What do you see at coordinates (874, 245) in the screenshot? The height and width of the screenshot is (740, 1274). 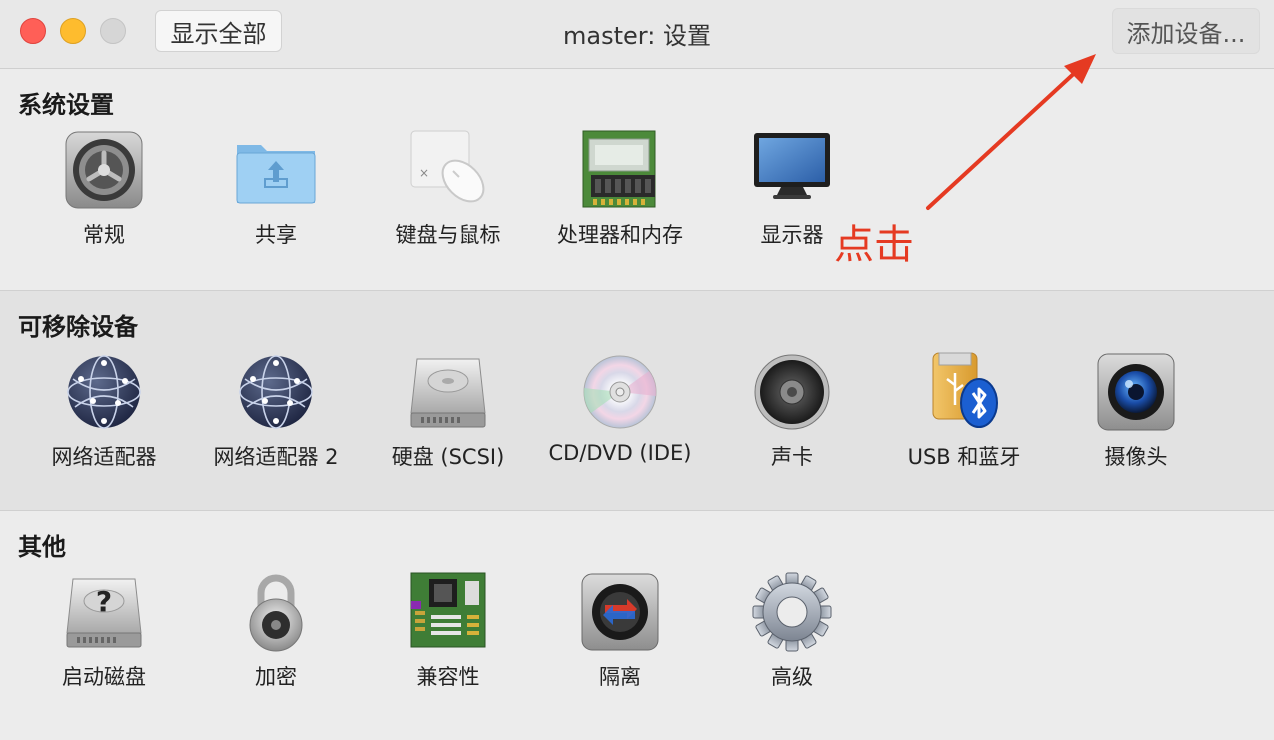 I see `annotation-text: 点击` at bounding box center [874, 245].